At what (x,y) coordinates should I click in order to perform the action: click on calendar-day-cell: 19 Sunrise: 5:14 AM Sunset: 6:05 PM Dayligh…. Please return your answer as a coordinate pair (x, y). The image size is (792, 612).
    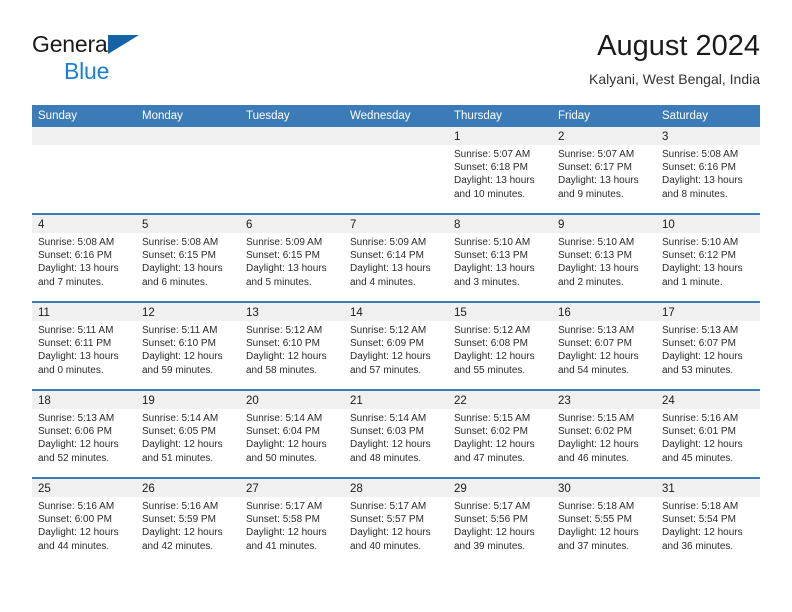
    Looking at the image, I should click on (188, 434).